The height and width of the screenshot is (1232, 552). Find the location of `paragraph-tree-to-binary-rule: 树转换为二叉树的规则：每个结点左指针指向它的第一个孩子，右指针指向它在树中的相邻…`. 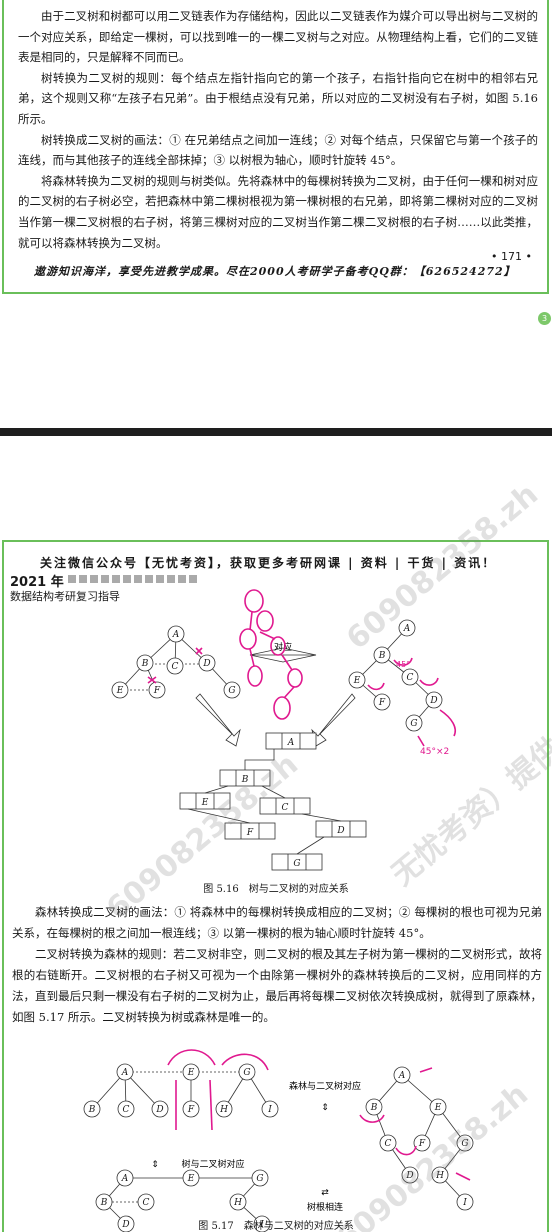

paragraph-tree-to-binary-rule: 树转换为二叉树的规则：每个结点左指针指向它的第一个孩子，右指针指向它在树中的相邻… is located at coordinates (278, 98).